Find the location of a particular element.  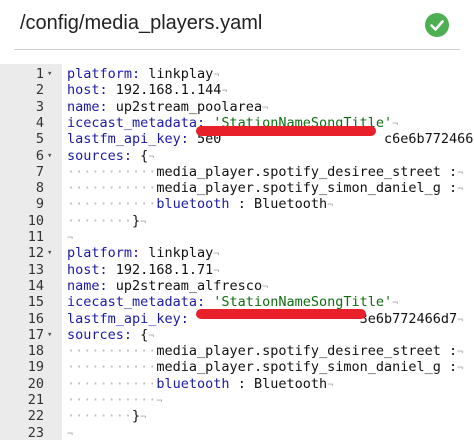

line-code: name: up2stream_alfresco¬ is located at coordinates (168, 285).